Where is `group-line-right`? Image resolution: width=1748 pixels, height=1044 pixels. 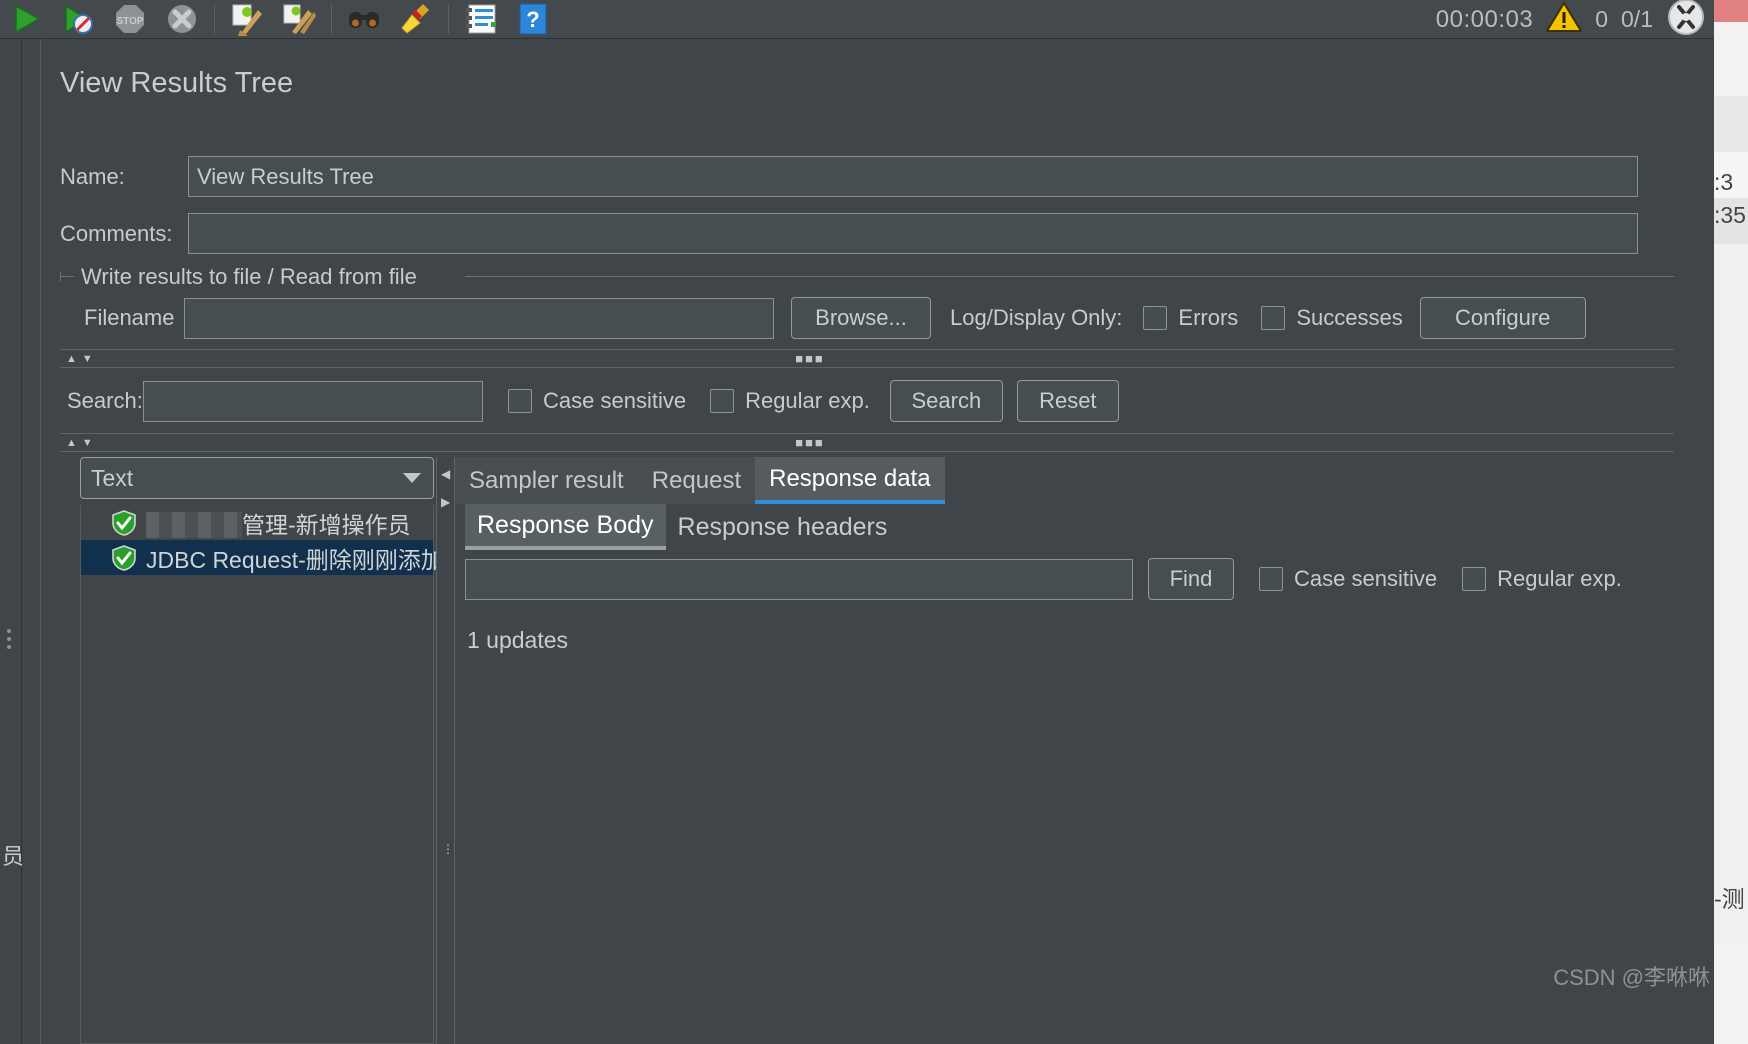
group-line-right is located at coordinates (1069, 276).